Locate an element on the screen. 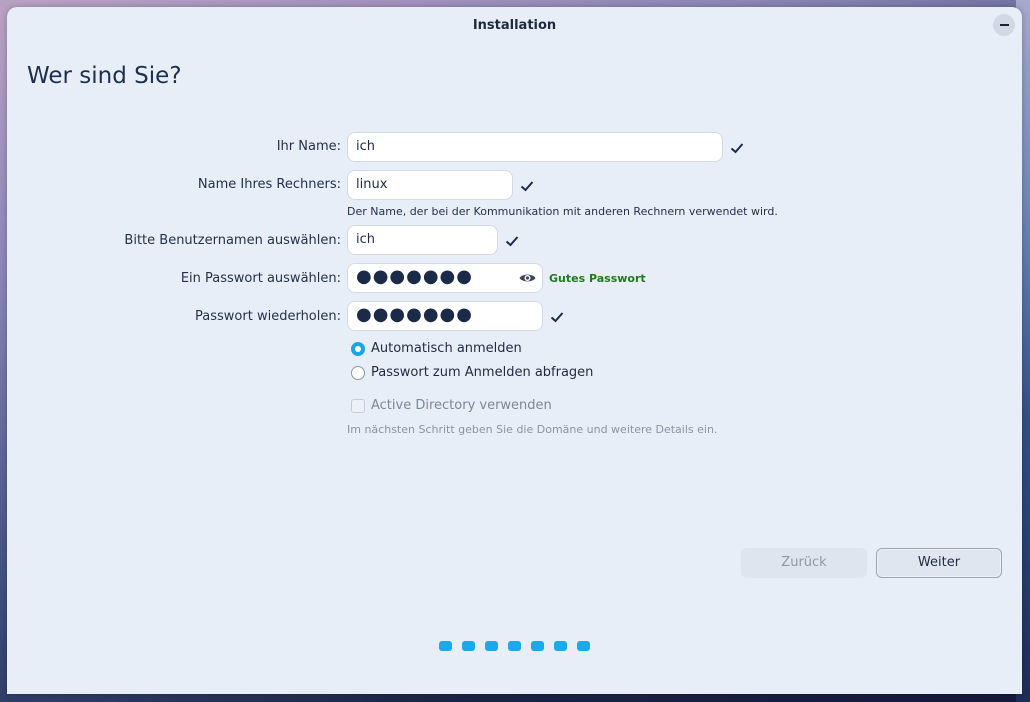  minimize-icon is located at coordinates (1004, 25).